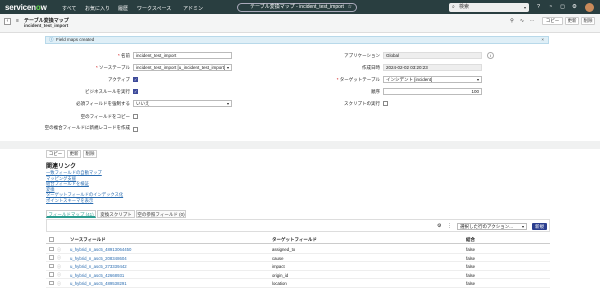  I want to click on target-table-select: インシデント [incident] ▾, so click(432, 79).